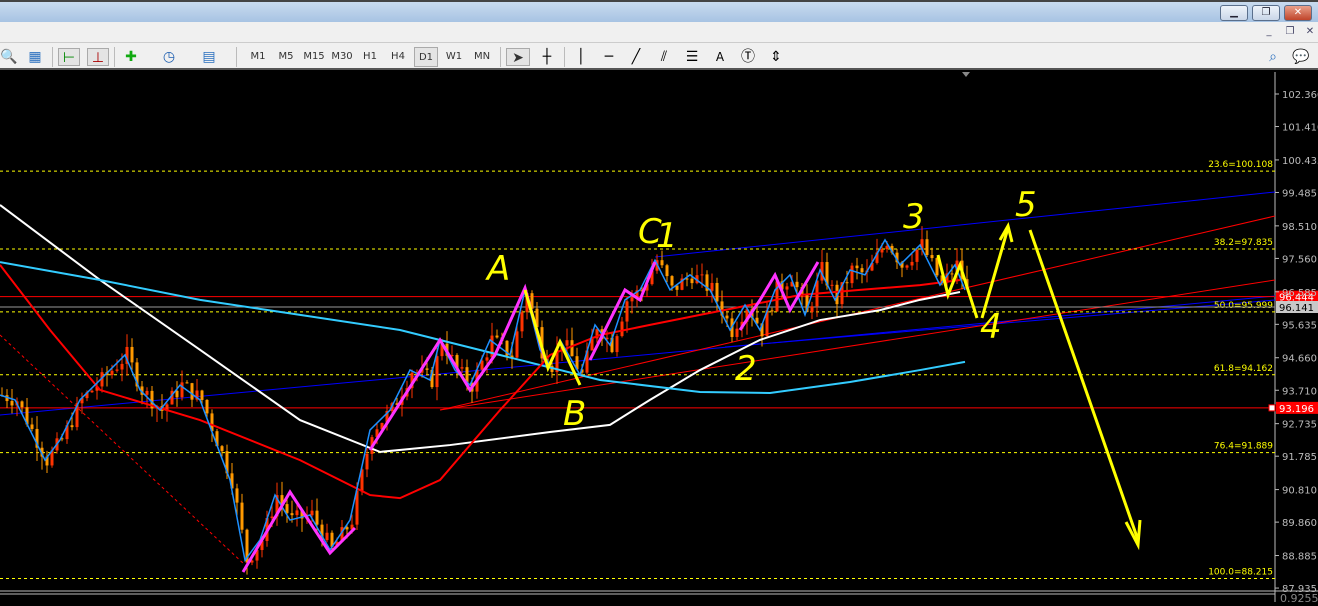 This screenshot has width=1318, height=606. What do you see at coordinates (636, 57) in the screenshot?
I see `trendline-icon: ╱` at bounding box center [636, 57].